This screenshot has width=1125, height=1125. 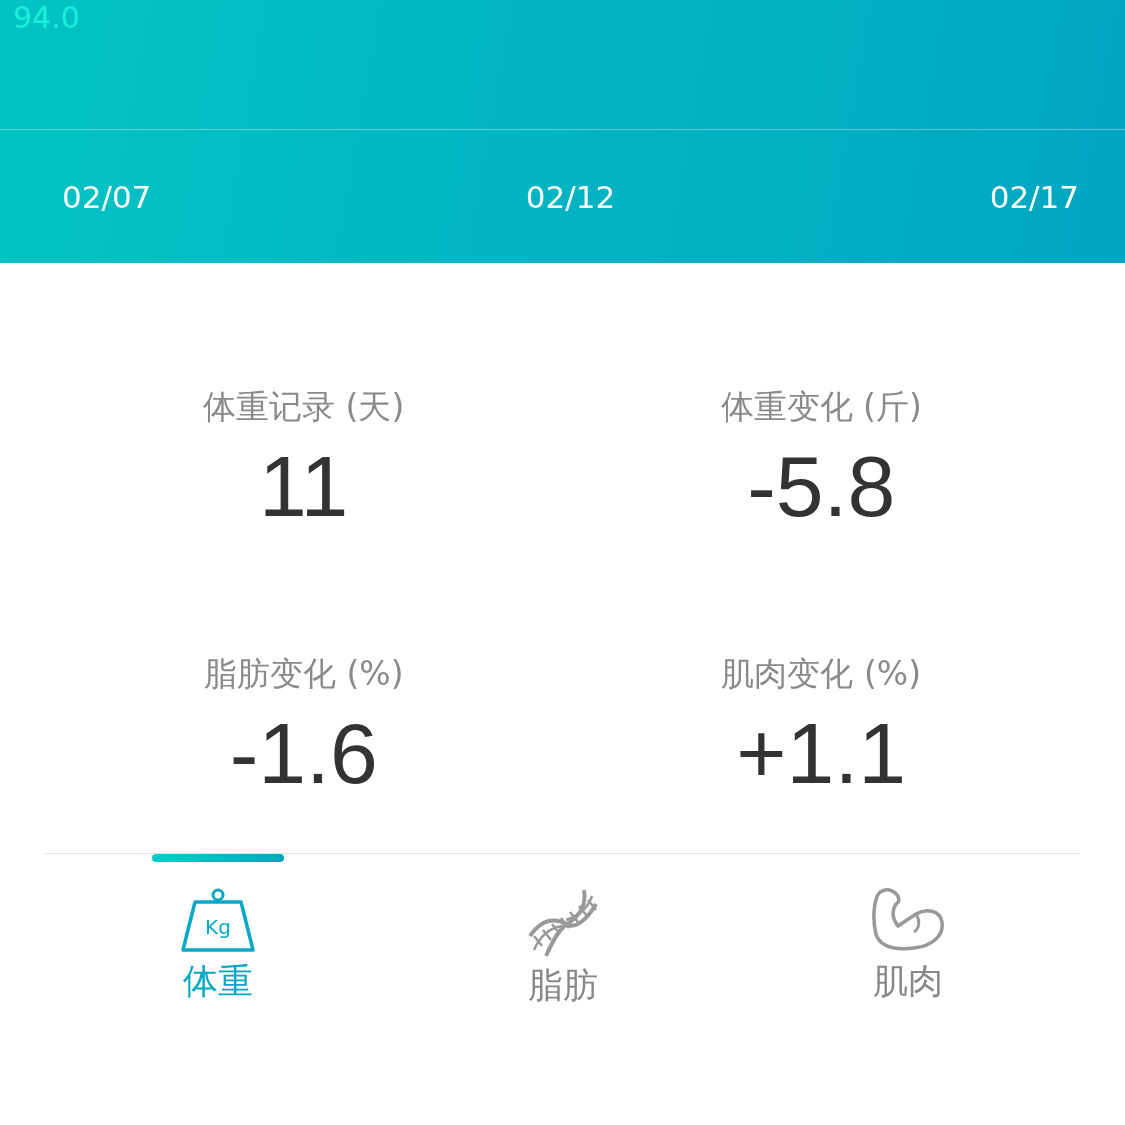 I want to click on stat-value: 11, so click(x=304, y=486).